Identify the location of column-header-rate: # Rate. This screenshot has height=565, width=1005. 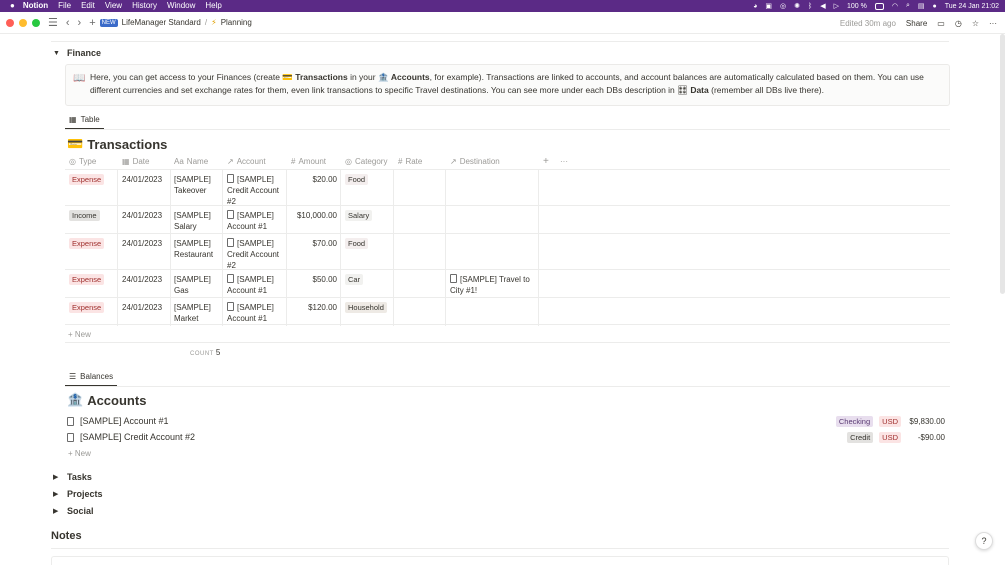
(410, 161).